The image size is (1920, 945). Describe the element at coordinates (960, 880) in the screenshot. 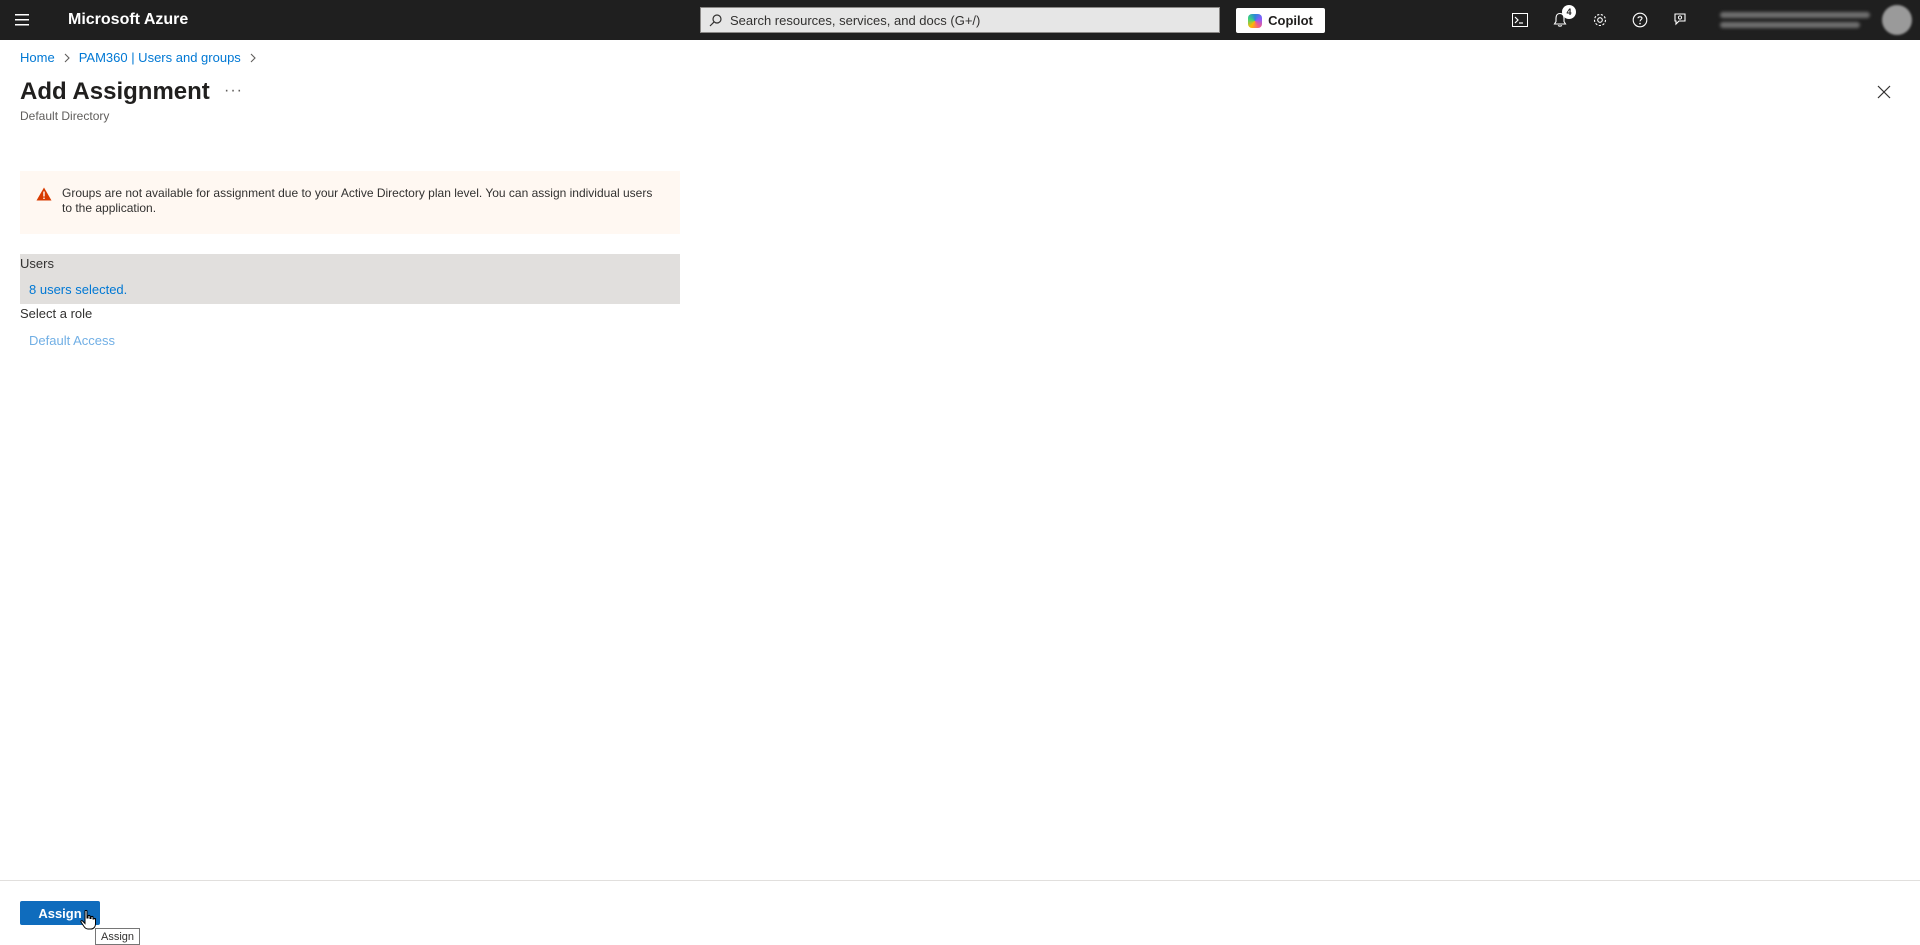

I see `footer-divider` at that location.